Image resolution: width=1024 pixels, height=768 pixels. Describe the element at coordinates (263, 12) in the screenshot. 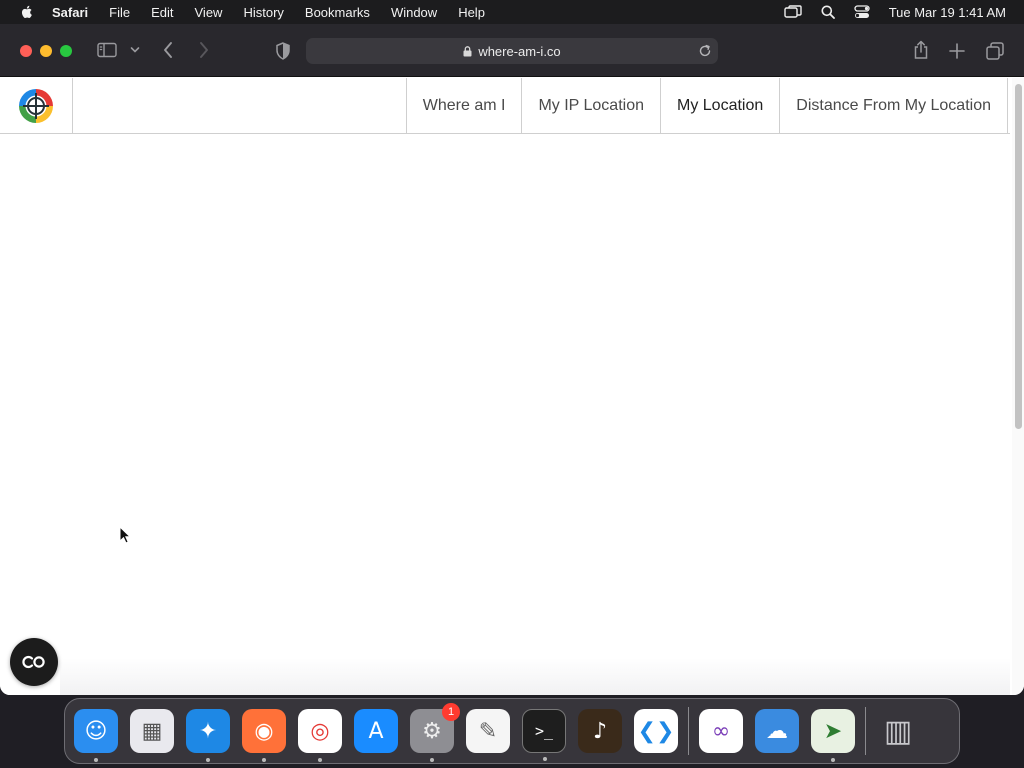

I see `menu-history: History` at that location.